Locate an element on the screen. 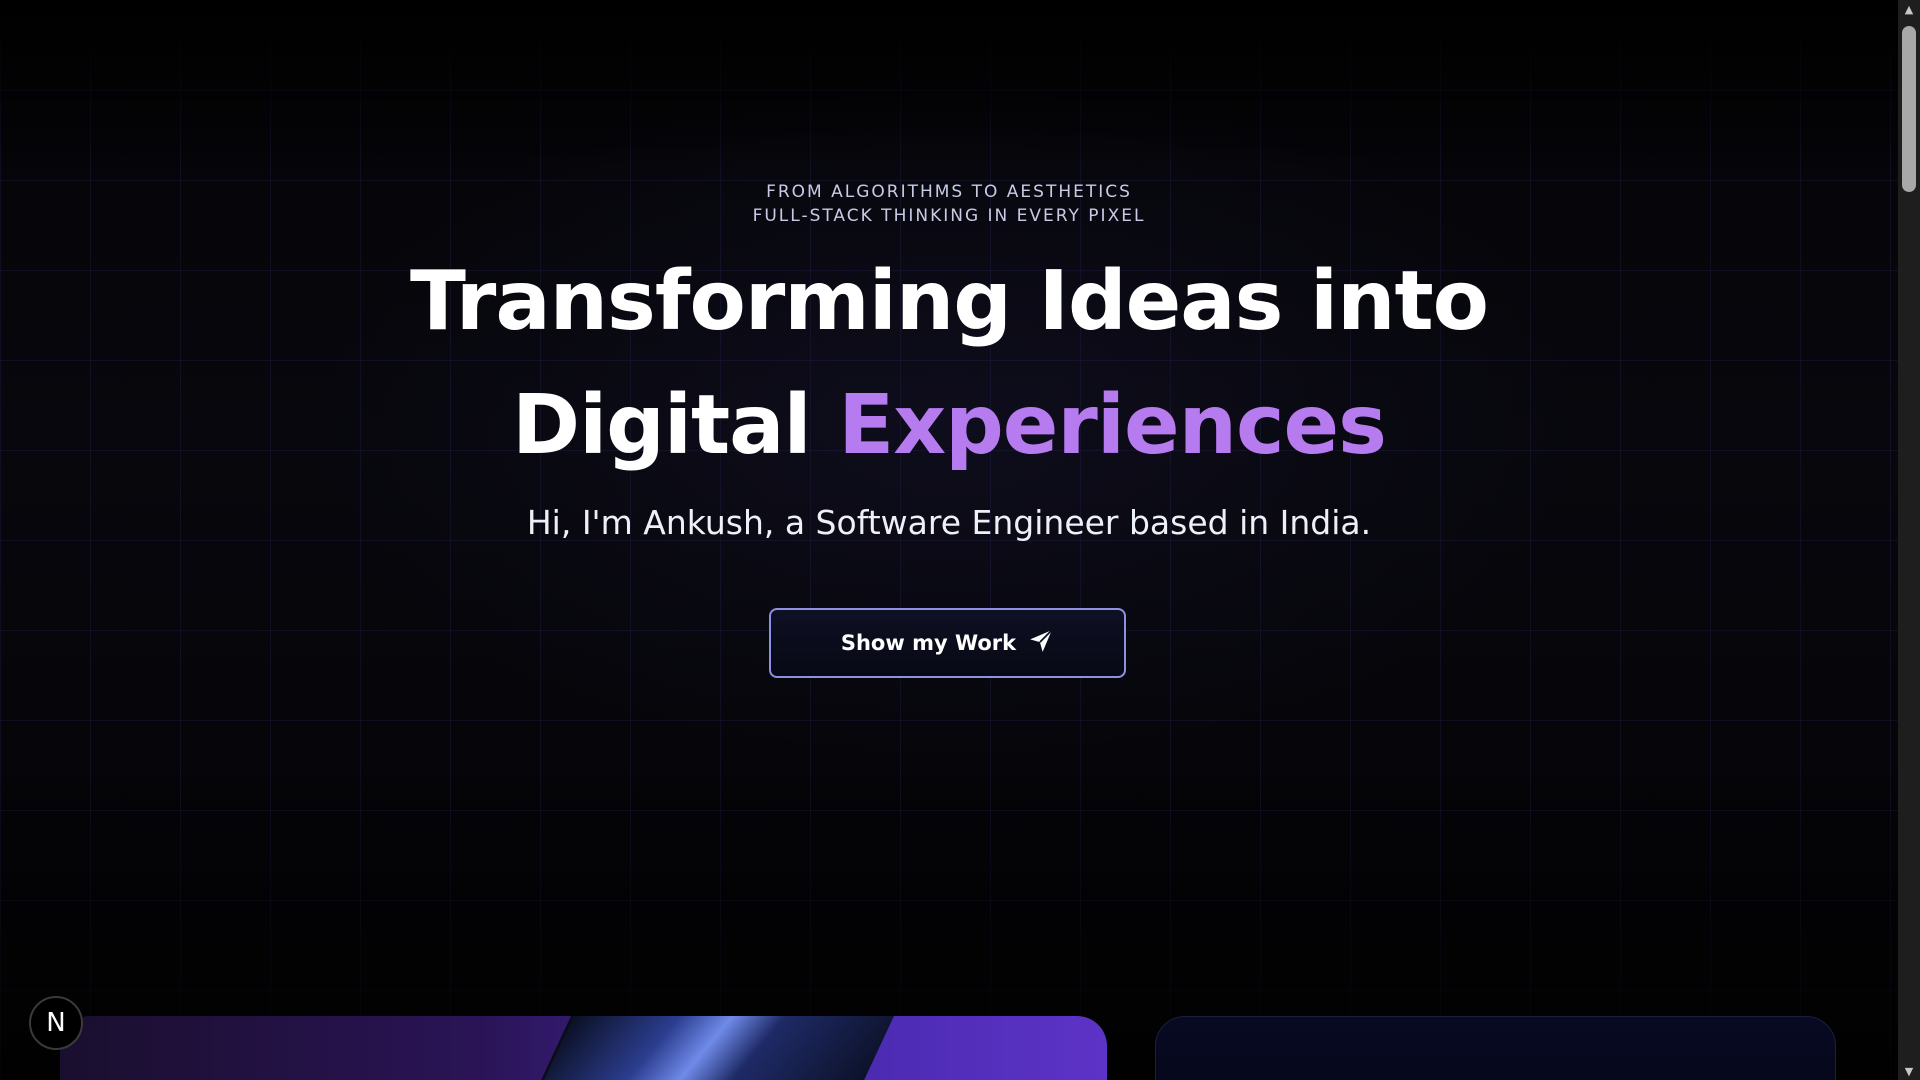 This screenshot has height=1080, width=1920. headline-accent-word: Experiences is located at coordinates (1112, 425).